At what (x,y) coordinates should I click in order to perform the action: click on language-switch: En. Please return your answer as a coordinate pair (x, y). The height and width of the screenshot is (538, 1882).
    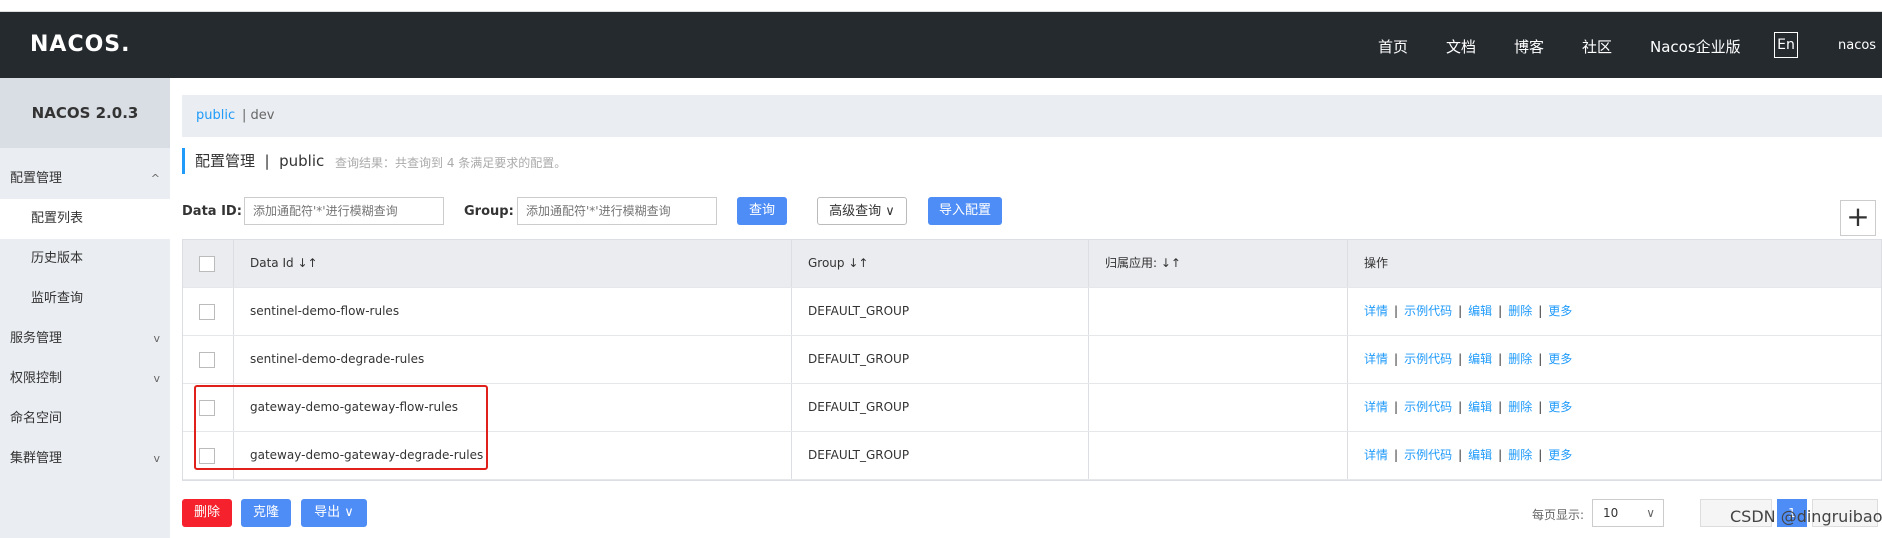
    Looking at the image, I should click on (1786, 45).